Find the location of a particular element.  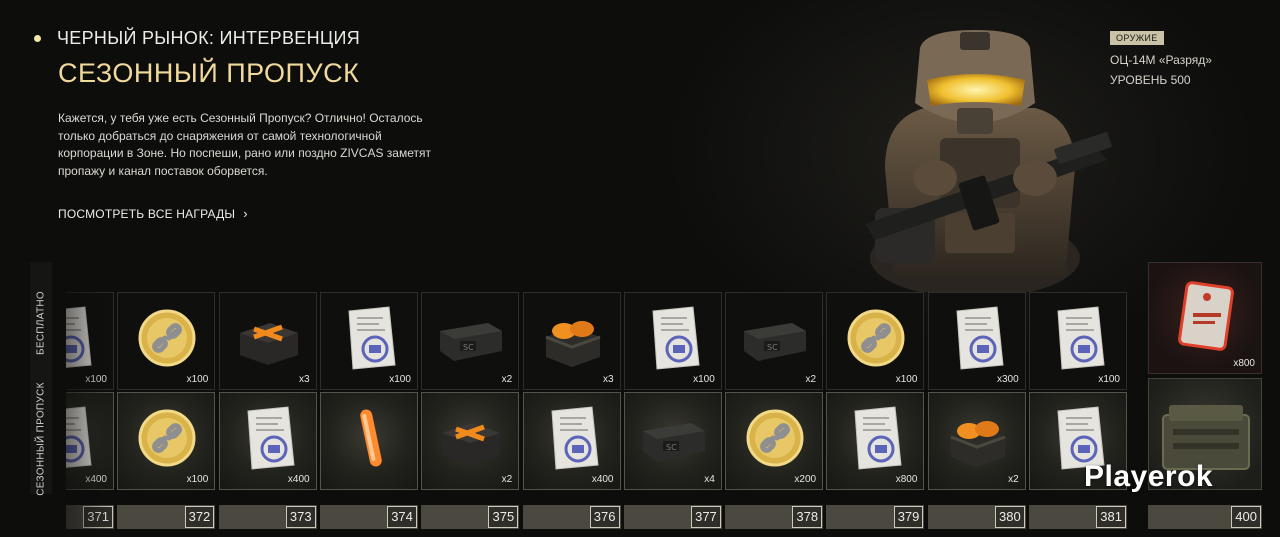

level-number: 376 is located at coordinates (604, 517).